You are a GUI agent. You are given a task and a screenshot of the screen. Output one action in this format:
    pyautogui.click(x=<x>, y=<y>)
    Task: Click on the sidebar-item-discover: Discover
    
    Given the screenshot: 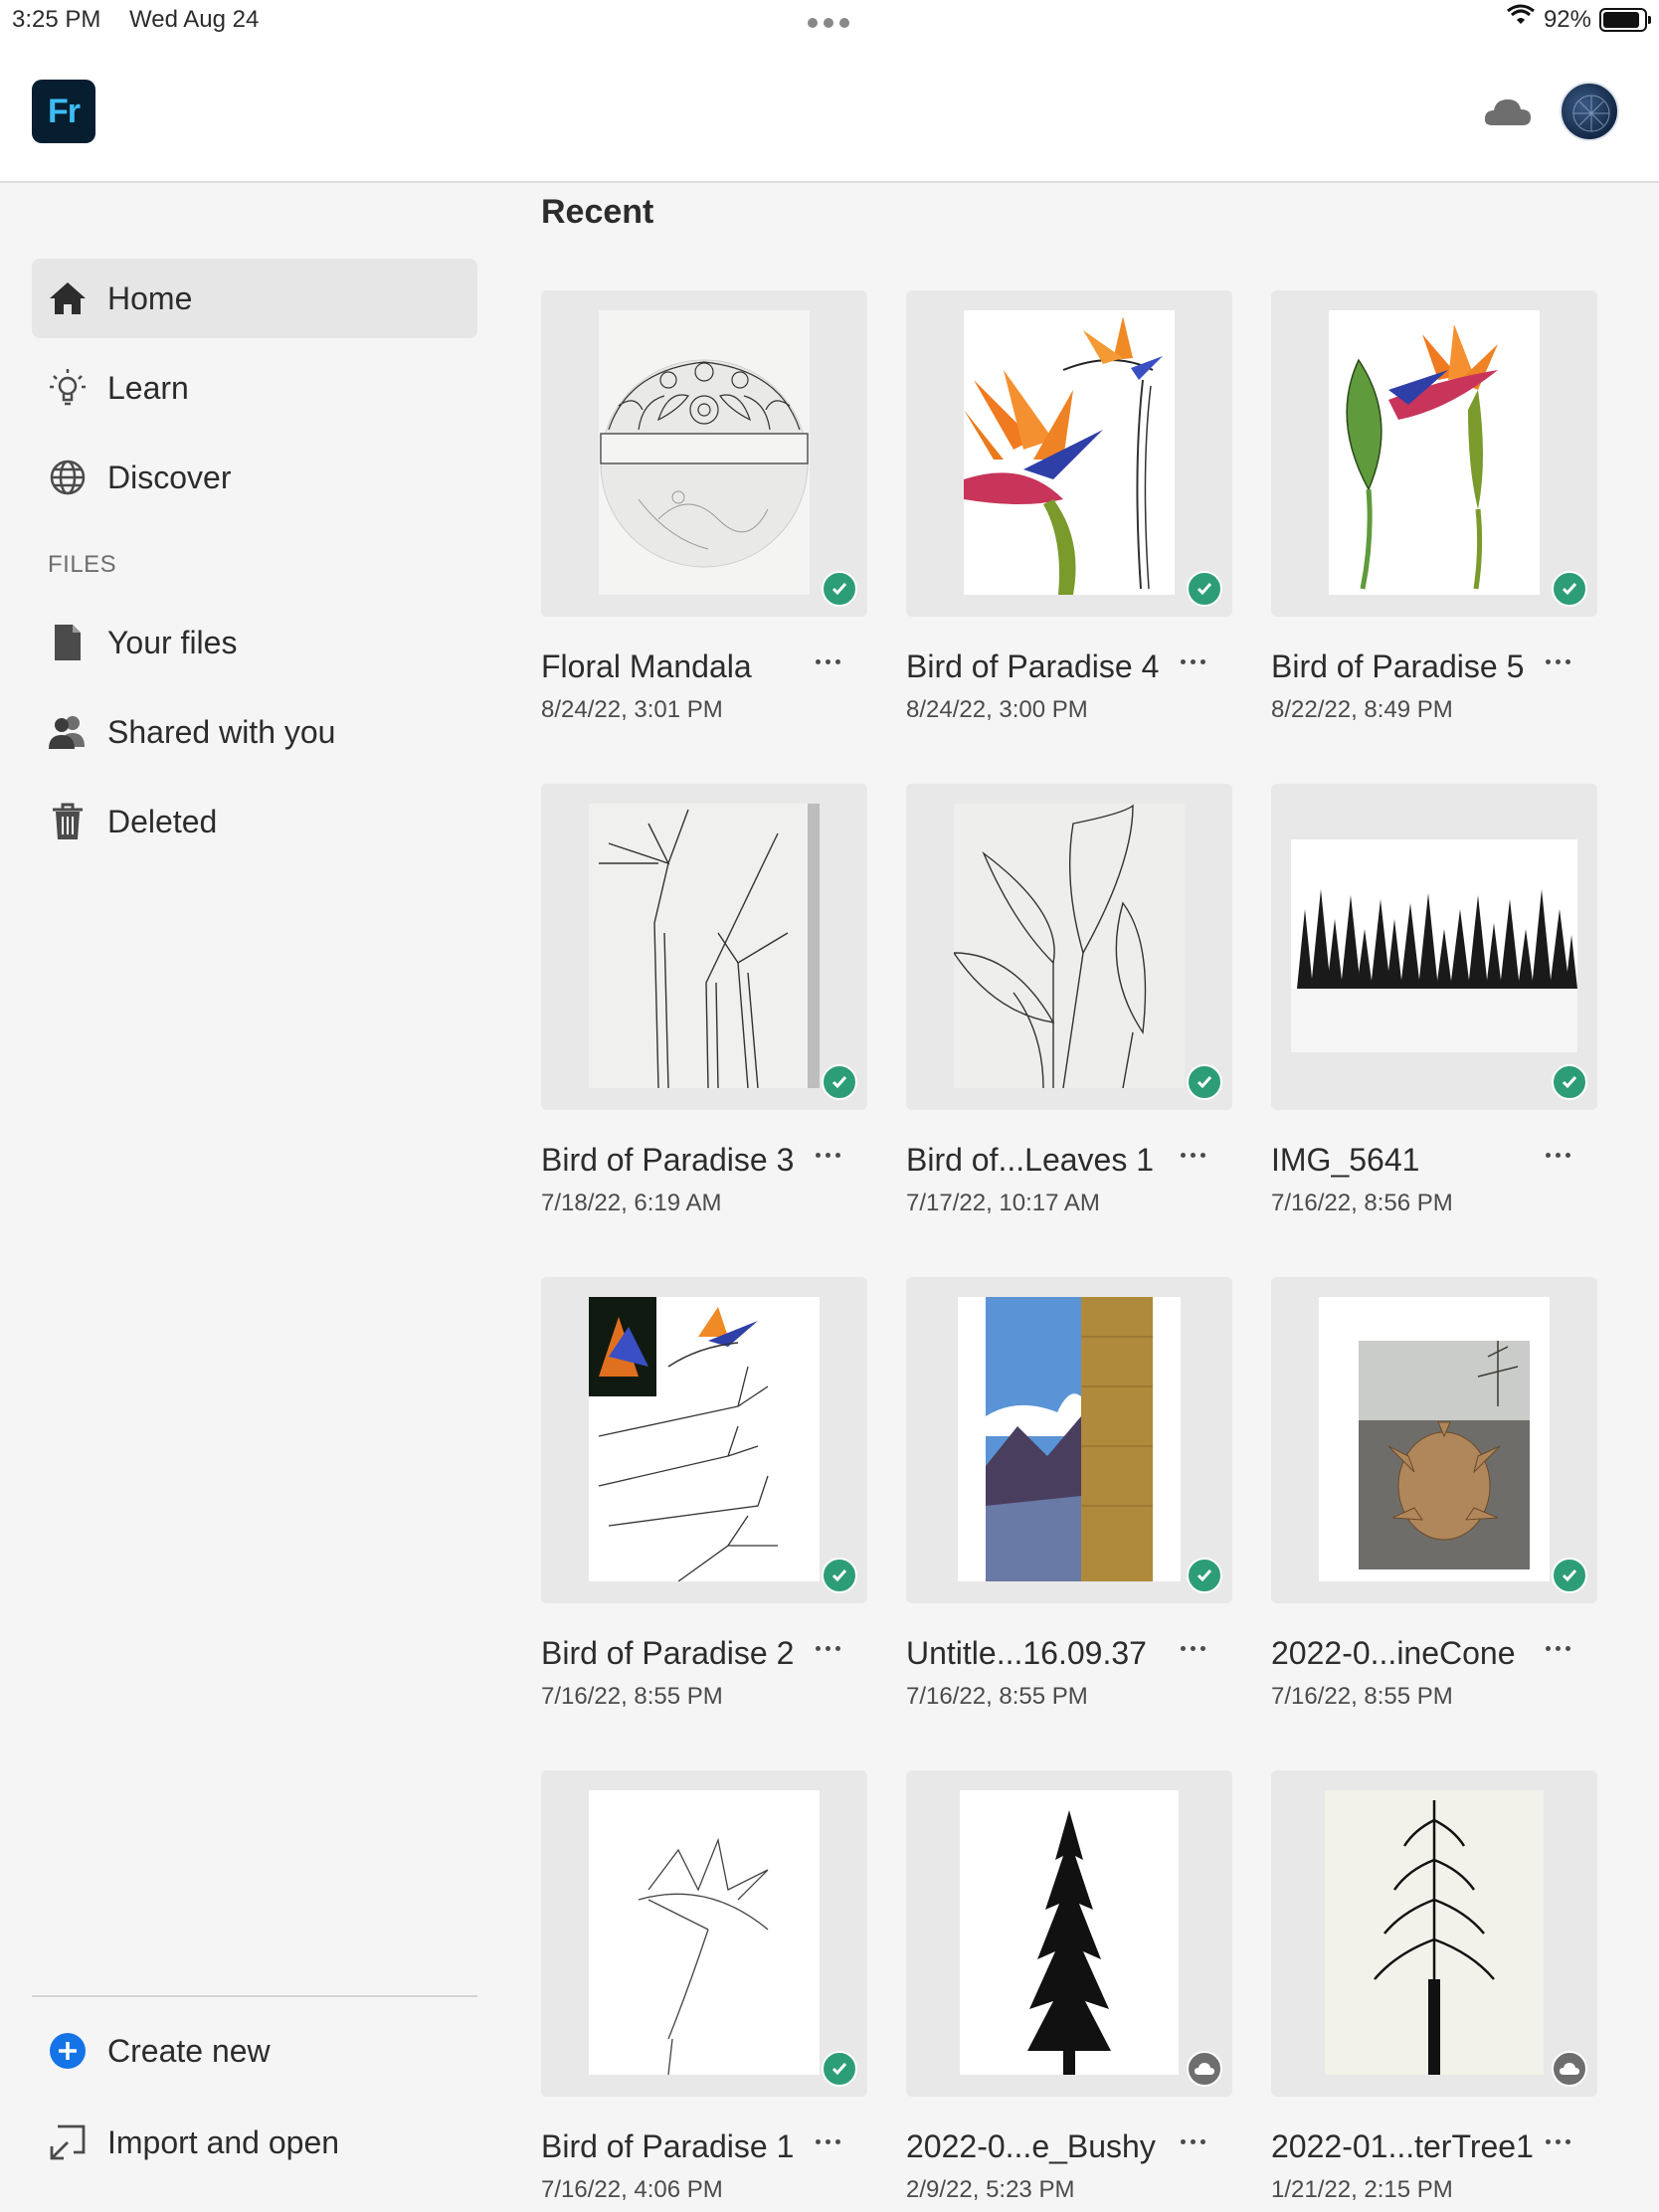 What is the action you would take?
    pyautogui.click(x=254, y=477)
    